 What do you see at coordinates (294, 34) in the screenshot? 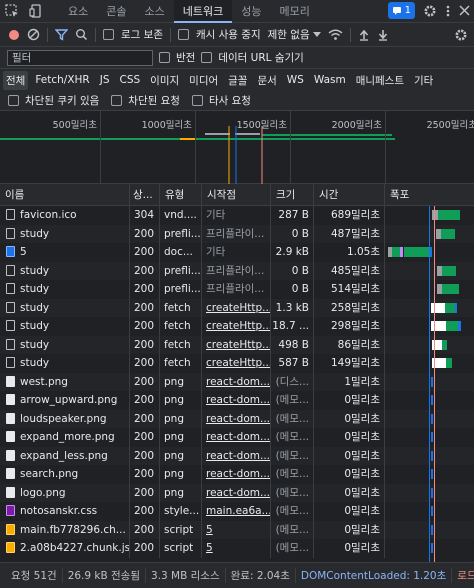
I see `throttle-select: 제한 없음` at bounding box center [294, 34].